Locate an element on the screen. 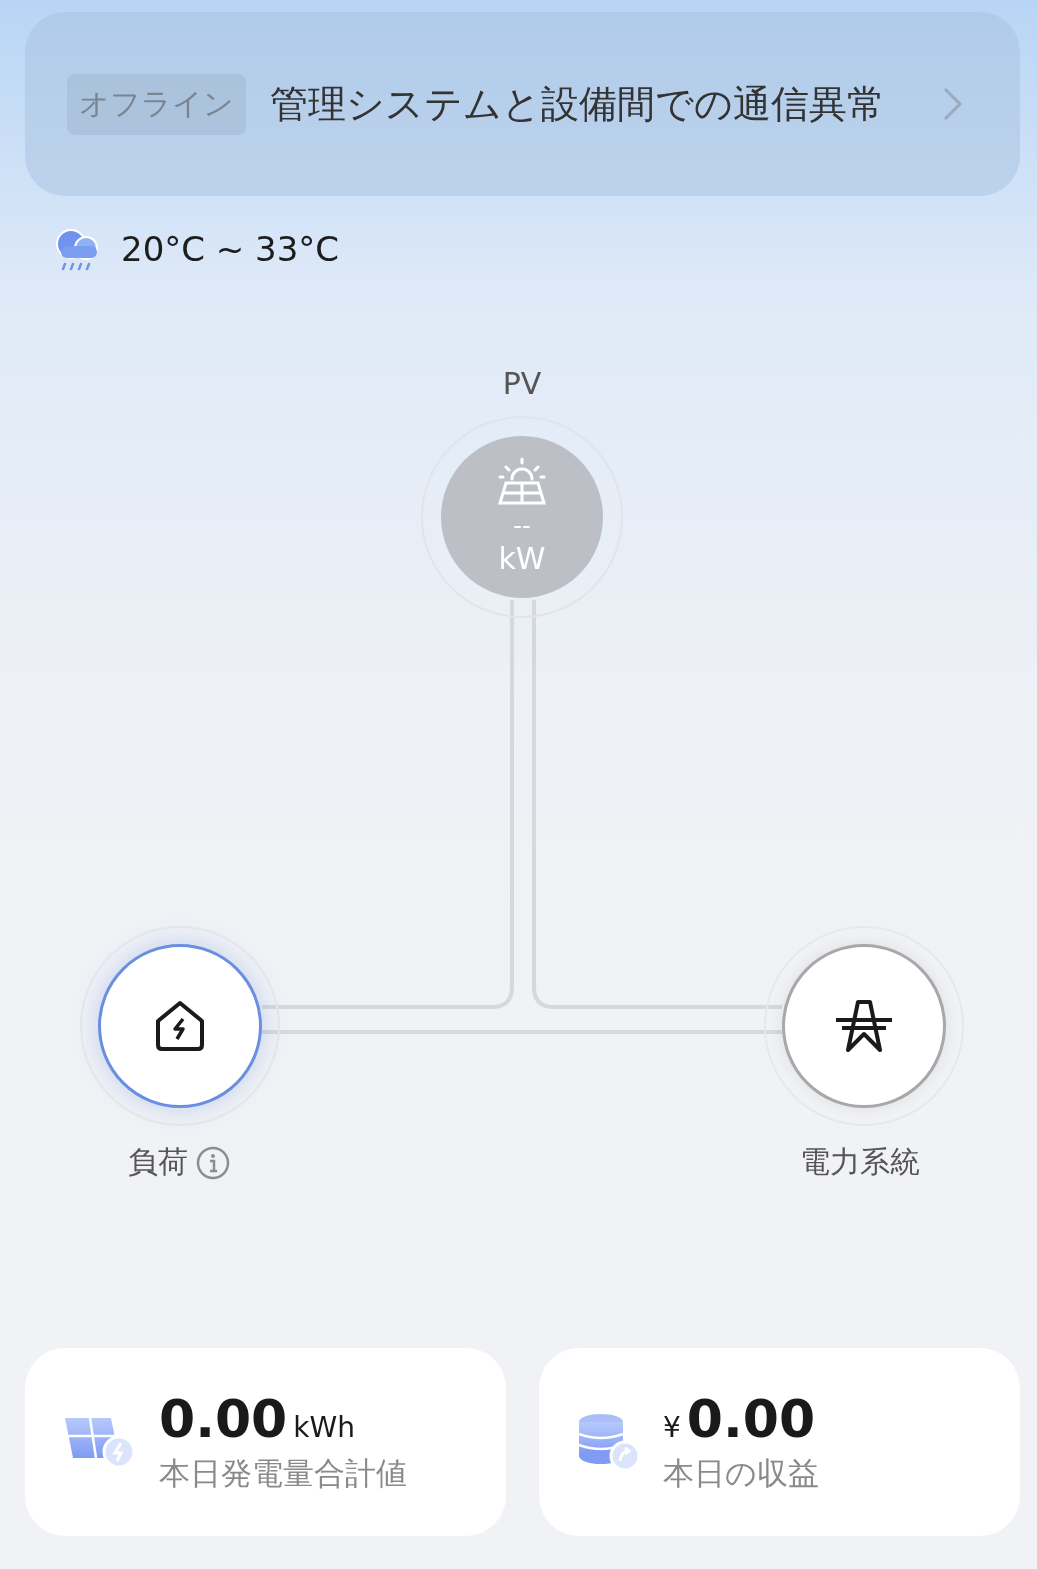 This screenshot has height=1569, width=1037. stat-label: 本日発電量合計値 is located at coordinates (283, 1473).